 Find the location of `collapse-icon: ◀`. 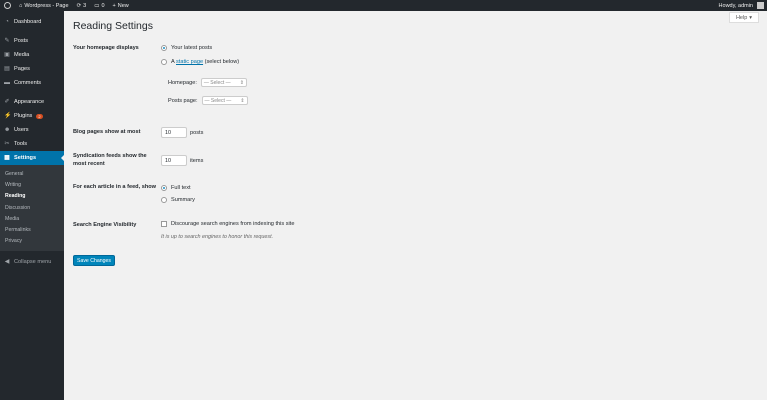

collapse-icon: ◀ is located at coordinates (7, 262).